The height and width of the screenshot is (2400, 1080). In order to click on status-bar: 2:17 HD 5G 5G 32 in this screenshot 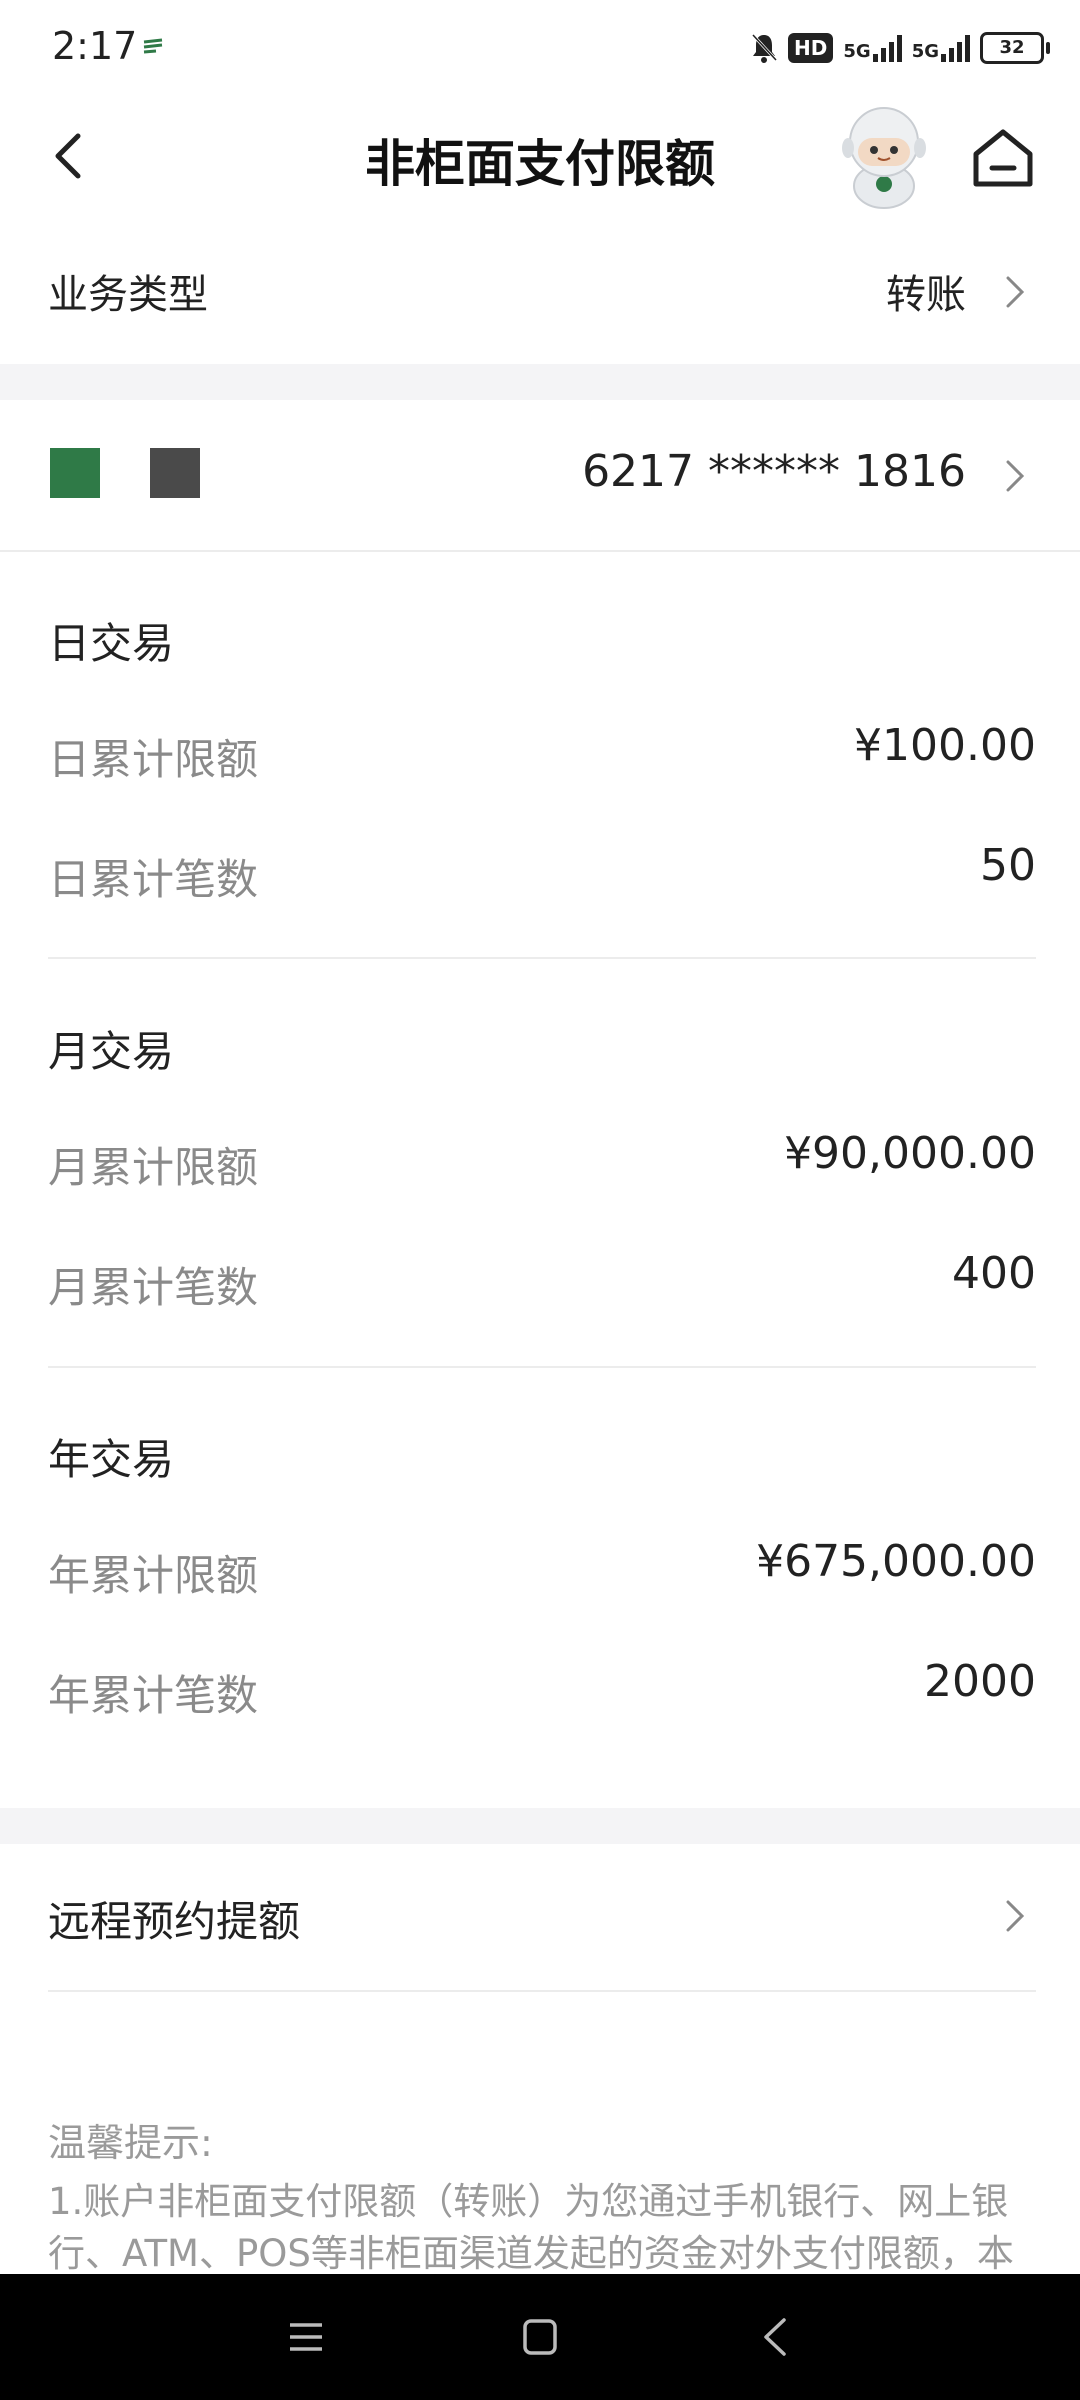, I will do `click(540, 48)`.